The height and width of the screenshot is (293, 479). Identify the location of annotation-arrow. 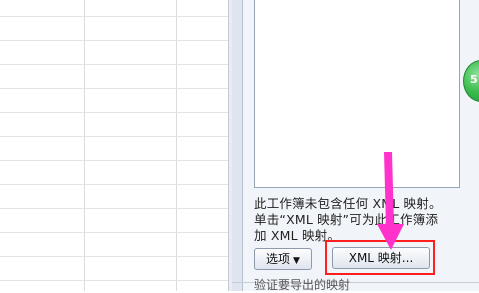
(390, 201).